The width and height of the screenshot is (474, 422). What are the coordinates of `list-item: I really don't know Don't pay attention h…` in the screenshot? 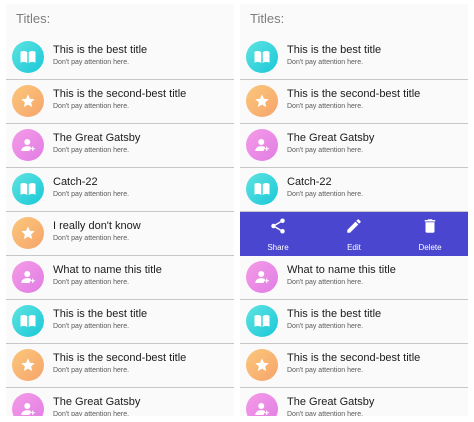 It's located at (120, 234).